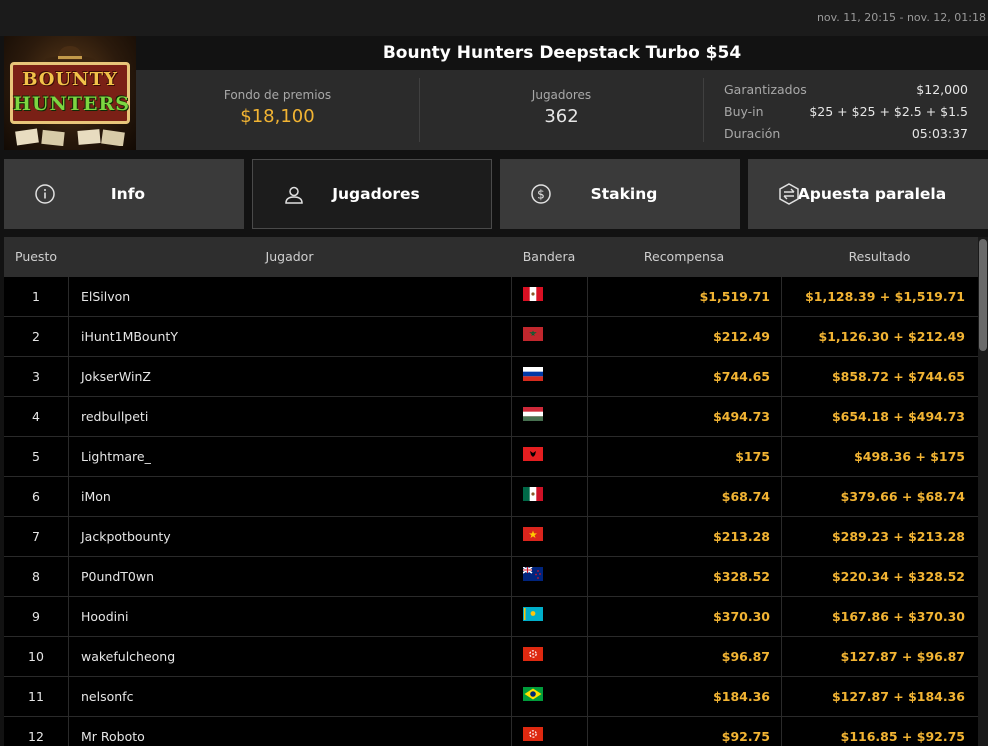 The width and height of the screenshot is (988, 746). What do you see at coordinates (549, 257) in the screenshot?
I see `column-header-flag: Bandera` at bounding box center [549, 257].